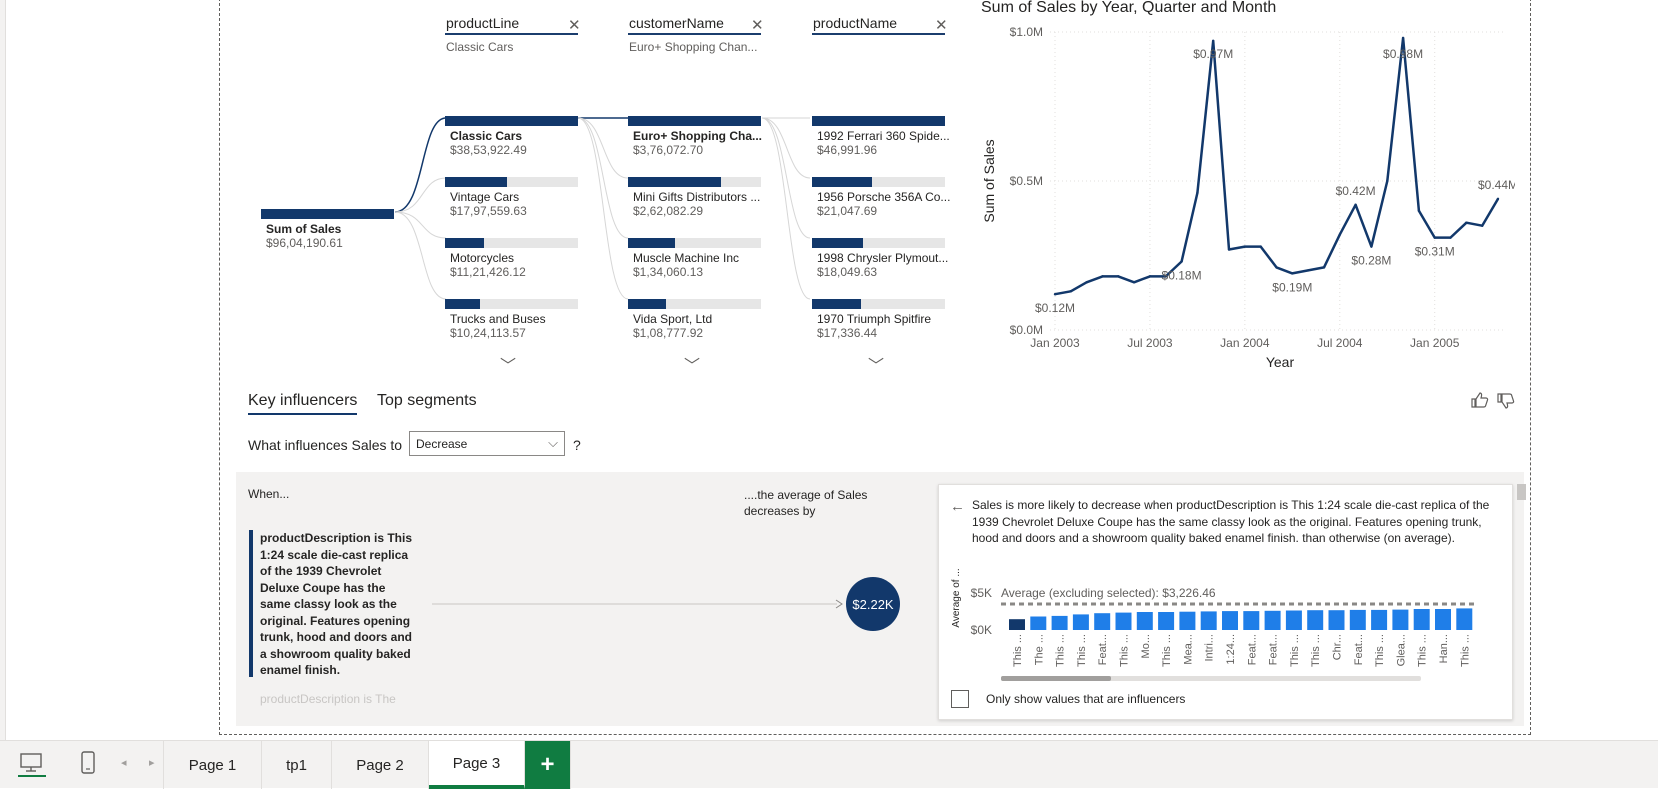 This screenshot has height=789, width=1658. Describe the element at coordinates (829, 764) in the screenshot. I see `page-tab-bar: ◂ ▸ Page 1 tp1 Page 2 Page 3 +` at that location.